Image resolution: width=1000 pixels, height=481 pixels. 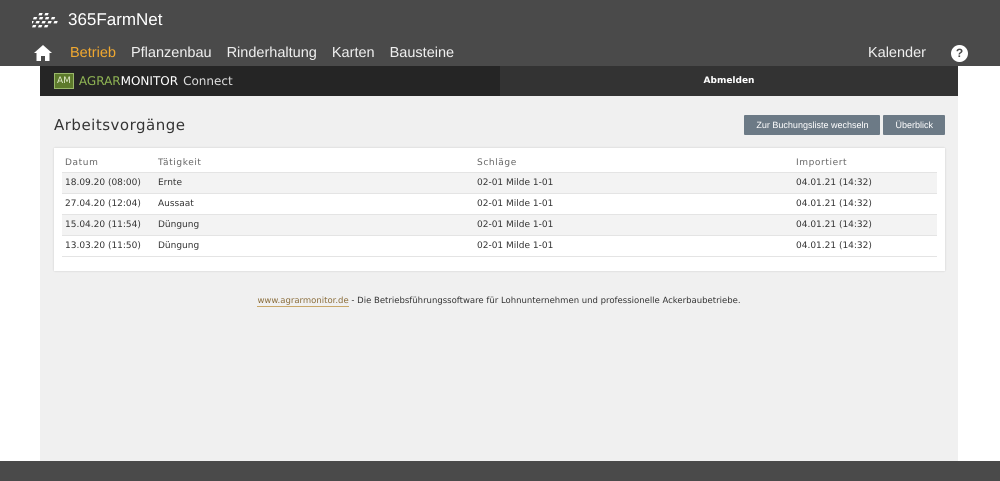 What do you see at coordinates (171, 53) in the screenshot?
I see `nav-tab: Pflanzenbau` at bounding box center [171, 53].